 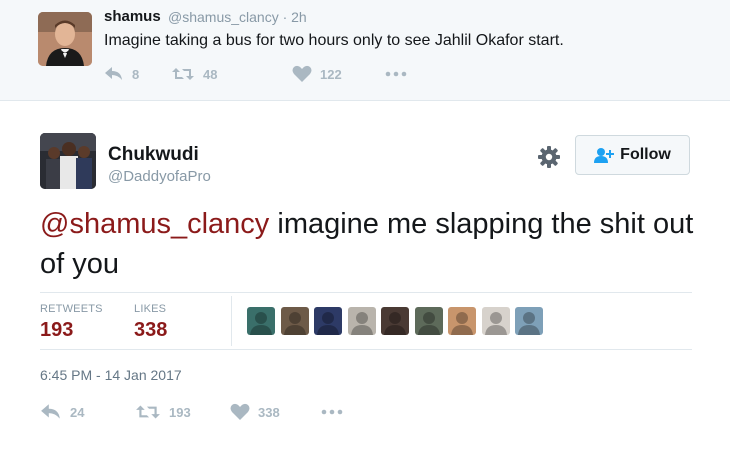 I want to click on parent-more-button, so click(x=396, y=74).